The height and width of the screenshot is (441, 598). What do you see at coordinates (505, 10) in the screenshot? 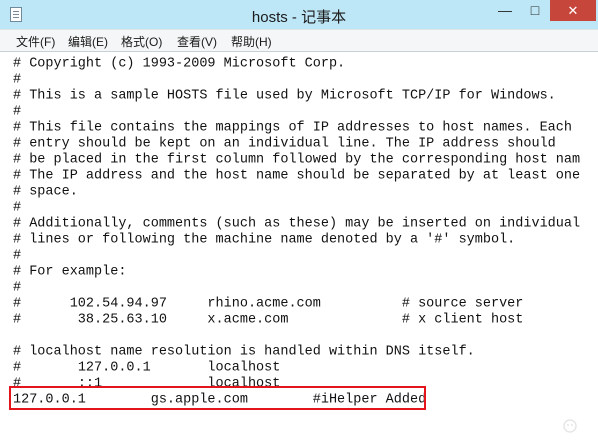
I see `minimize-button: —` at bounding box center [505, 10].